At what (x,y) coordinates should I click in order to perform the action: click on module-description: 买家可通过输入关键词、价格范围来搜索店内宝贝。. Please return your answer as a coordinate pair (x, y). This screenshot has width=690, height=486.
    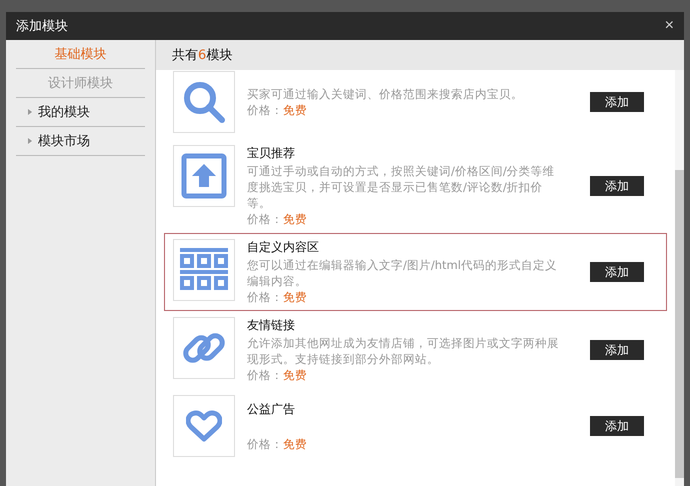
    Looking at the image, I should click on (385, 94).